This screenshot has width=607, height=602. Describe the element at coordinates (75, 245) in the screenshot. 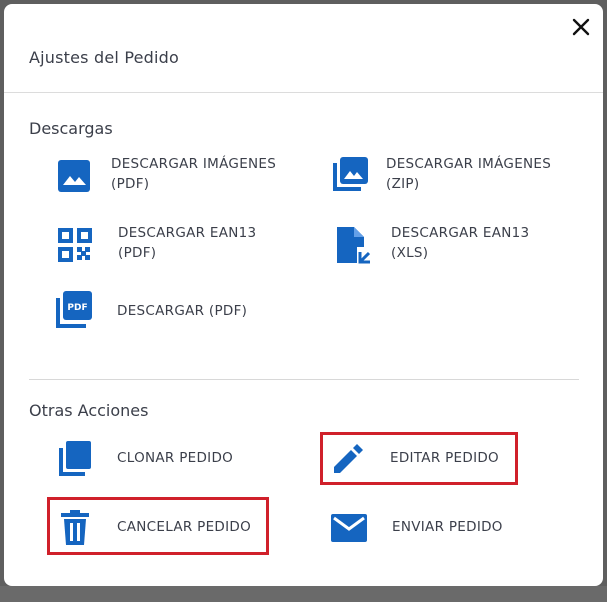

I see `qr-code-icon` at that location.